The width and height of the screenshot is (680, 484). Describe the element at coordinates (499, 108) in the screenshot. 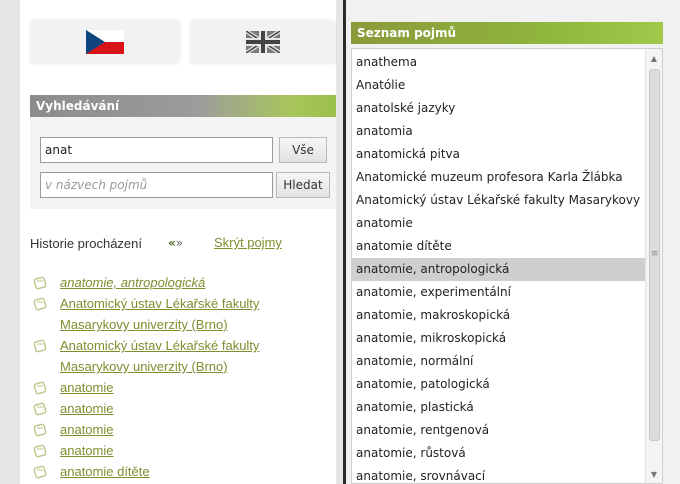

I see `list-item: anatolské jazyky` at that location.